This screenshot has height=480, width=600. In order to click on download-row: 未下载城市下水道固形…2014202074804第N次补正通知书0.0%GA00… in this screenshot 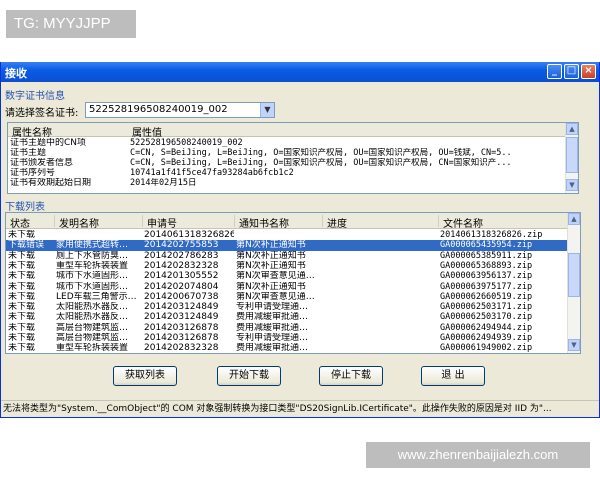, I will do `click(287, 287)`.